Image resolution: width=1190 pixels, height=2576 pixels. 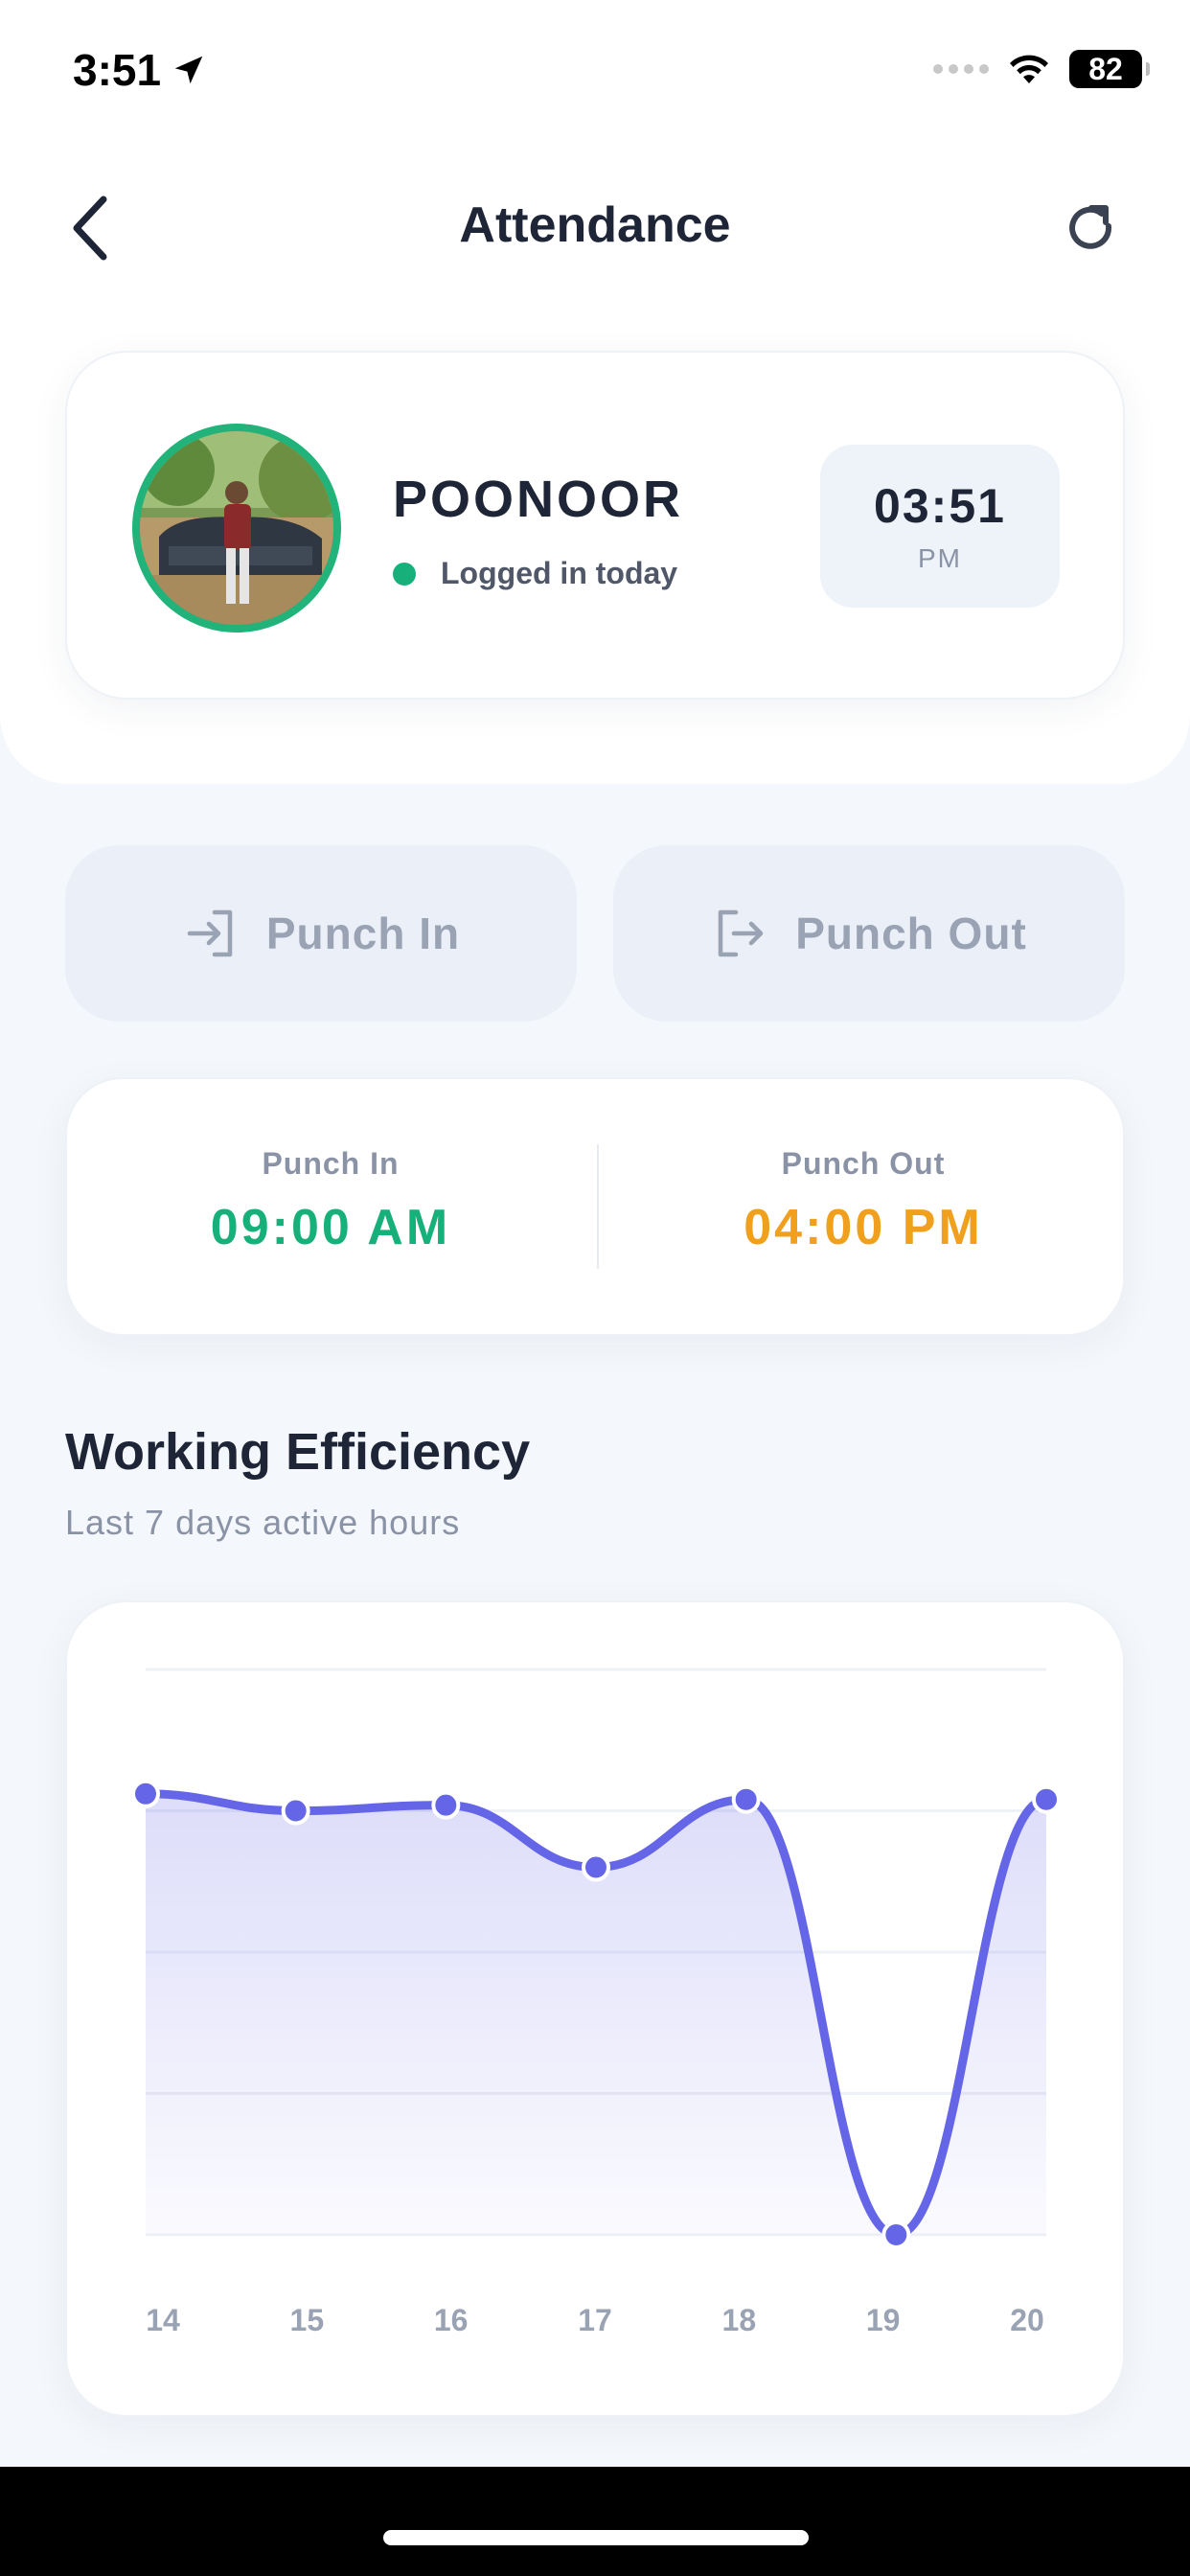 What do you see at coordinates (595, 2521) in the screenshot?
I see `bottom-safe-area` at bounding box center [595, 2521].